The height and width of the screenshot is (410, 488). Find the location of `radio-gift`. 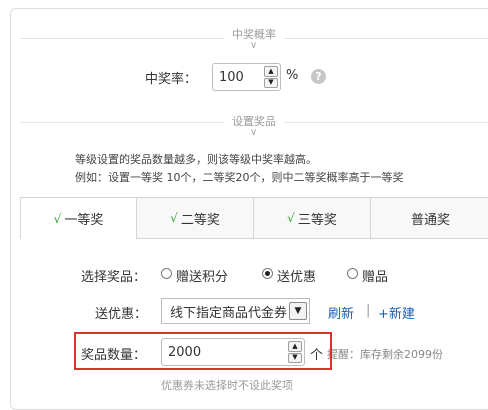

radio-gift is located at coordinates (352, 273).